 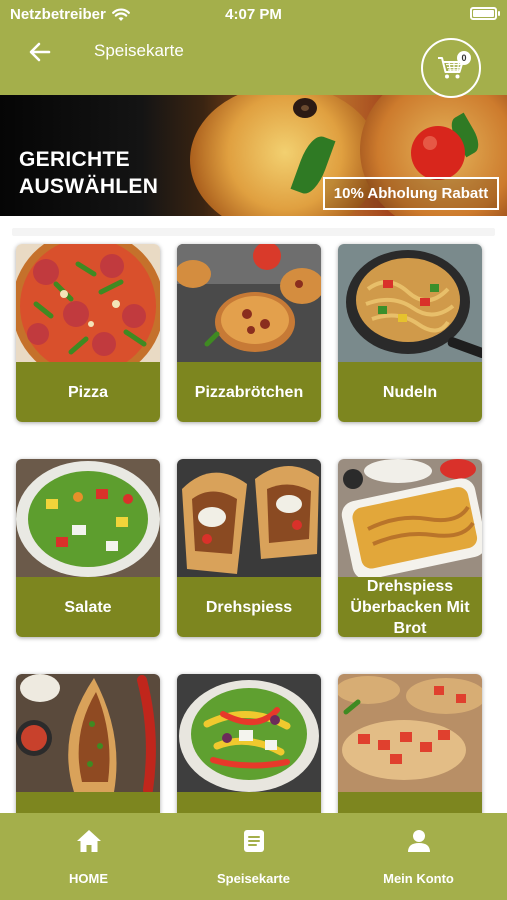 What do you see at coordinates (253, 232) in the screenshot?
I see `grid-top-divider` at bounding box center [253, 232].